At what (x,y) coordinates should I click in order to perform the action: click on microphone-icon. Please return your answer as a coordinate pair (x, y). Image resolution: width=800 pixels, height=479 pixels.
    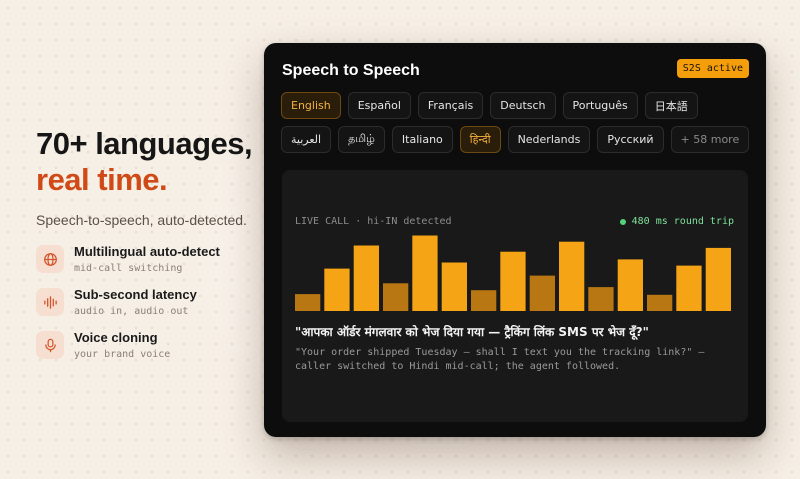
    Looking at the image, I should click on (50, 345).